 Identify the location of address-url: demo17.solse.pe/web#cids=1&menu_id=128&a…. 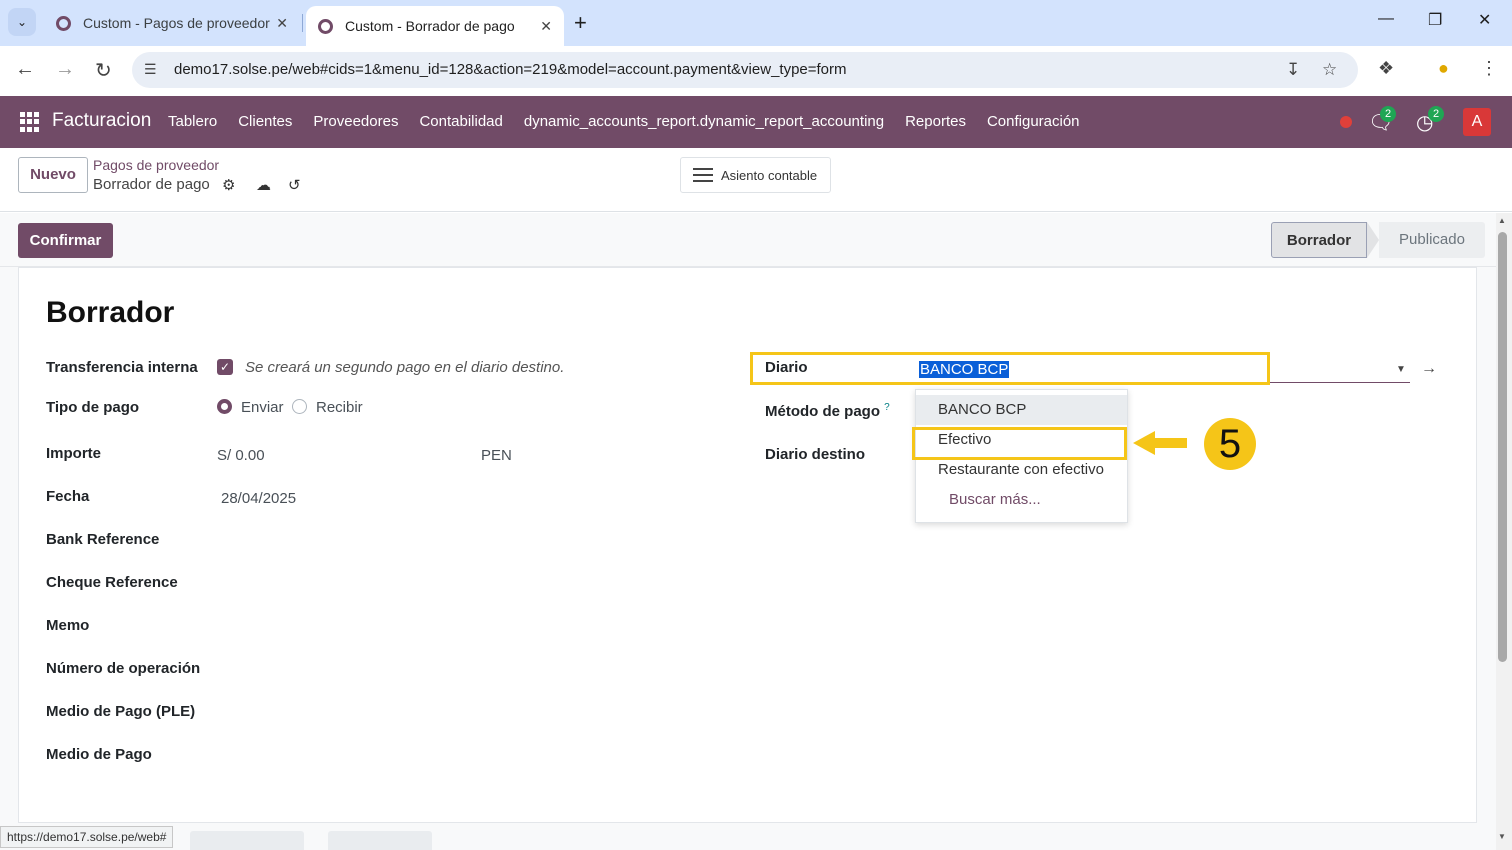
(510, 69).